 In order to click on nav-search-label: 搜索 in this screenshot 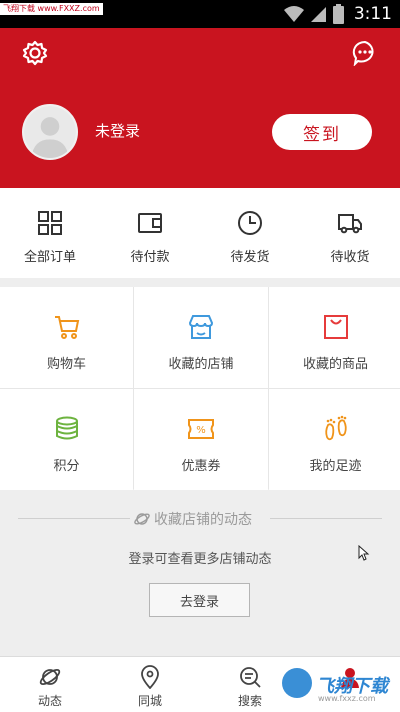, I will do `click(249, 701)`.